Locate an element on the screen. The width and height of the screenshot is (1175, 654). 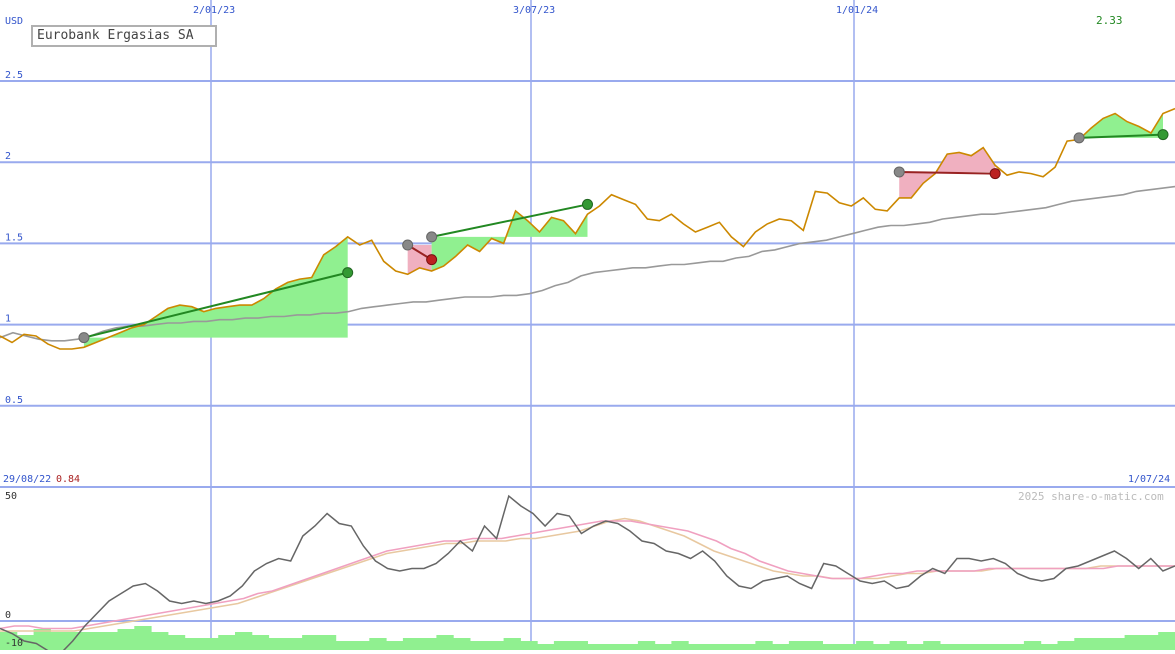
y-tick-label: 50 is located at coordinates (11, 496).